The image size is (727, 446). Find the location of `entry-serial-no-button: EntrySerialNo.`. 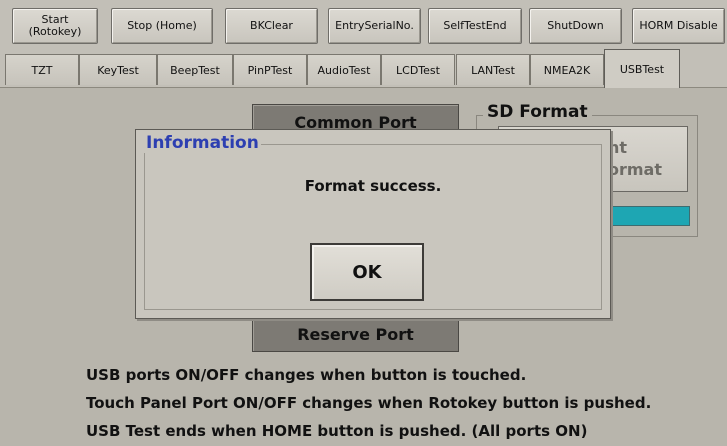

entry-serial-no-button: EntrySerialNo. is located at coordinates (374, 26).